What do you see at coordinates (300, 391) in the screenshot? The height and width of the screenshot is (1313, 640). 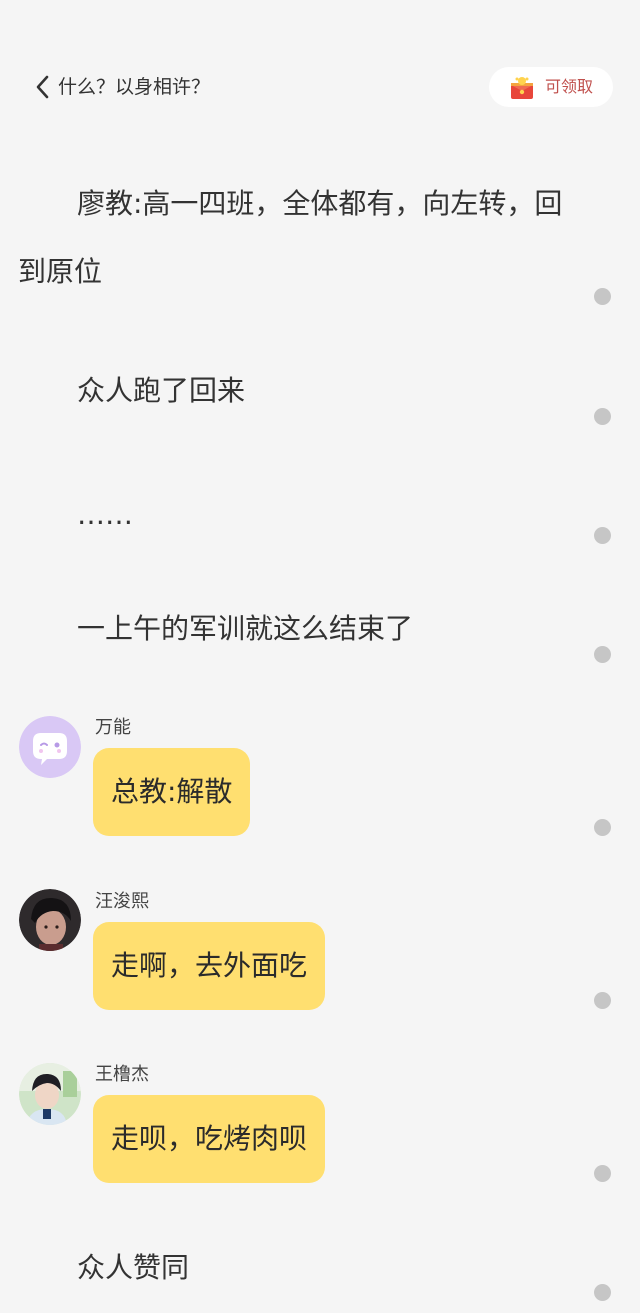 I see `narration-text: 众人跑了回来` at bounding box center [300, 391].